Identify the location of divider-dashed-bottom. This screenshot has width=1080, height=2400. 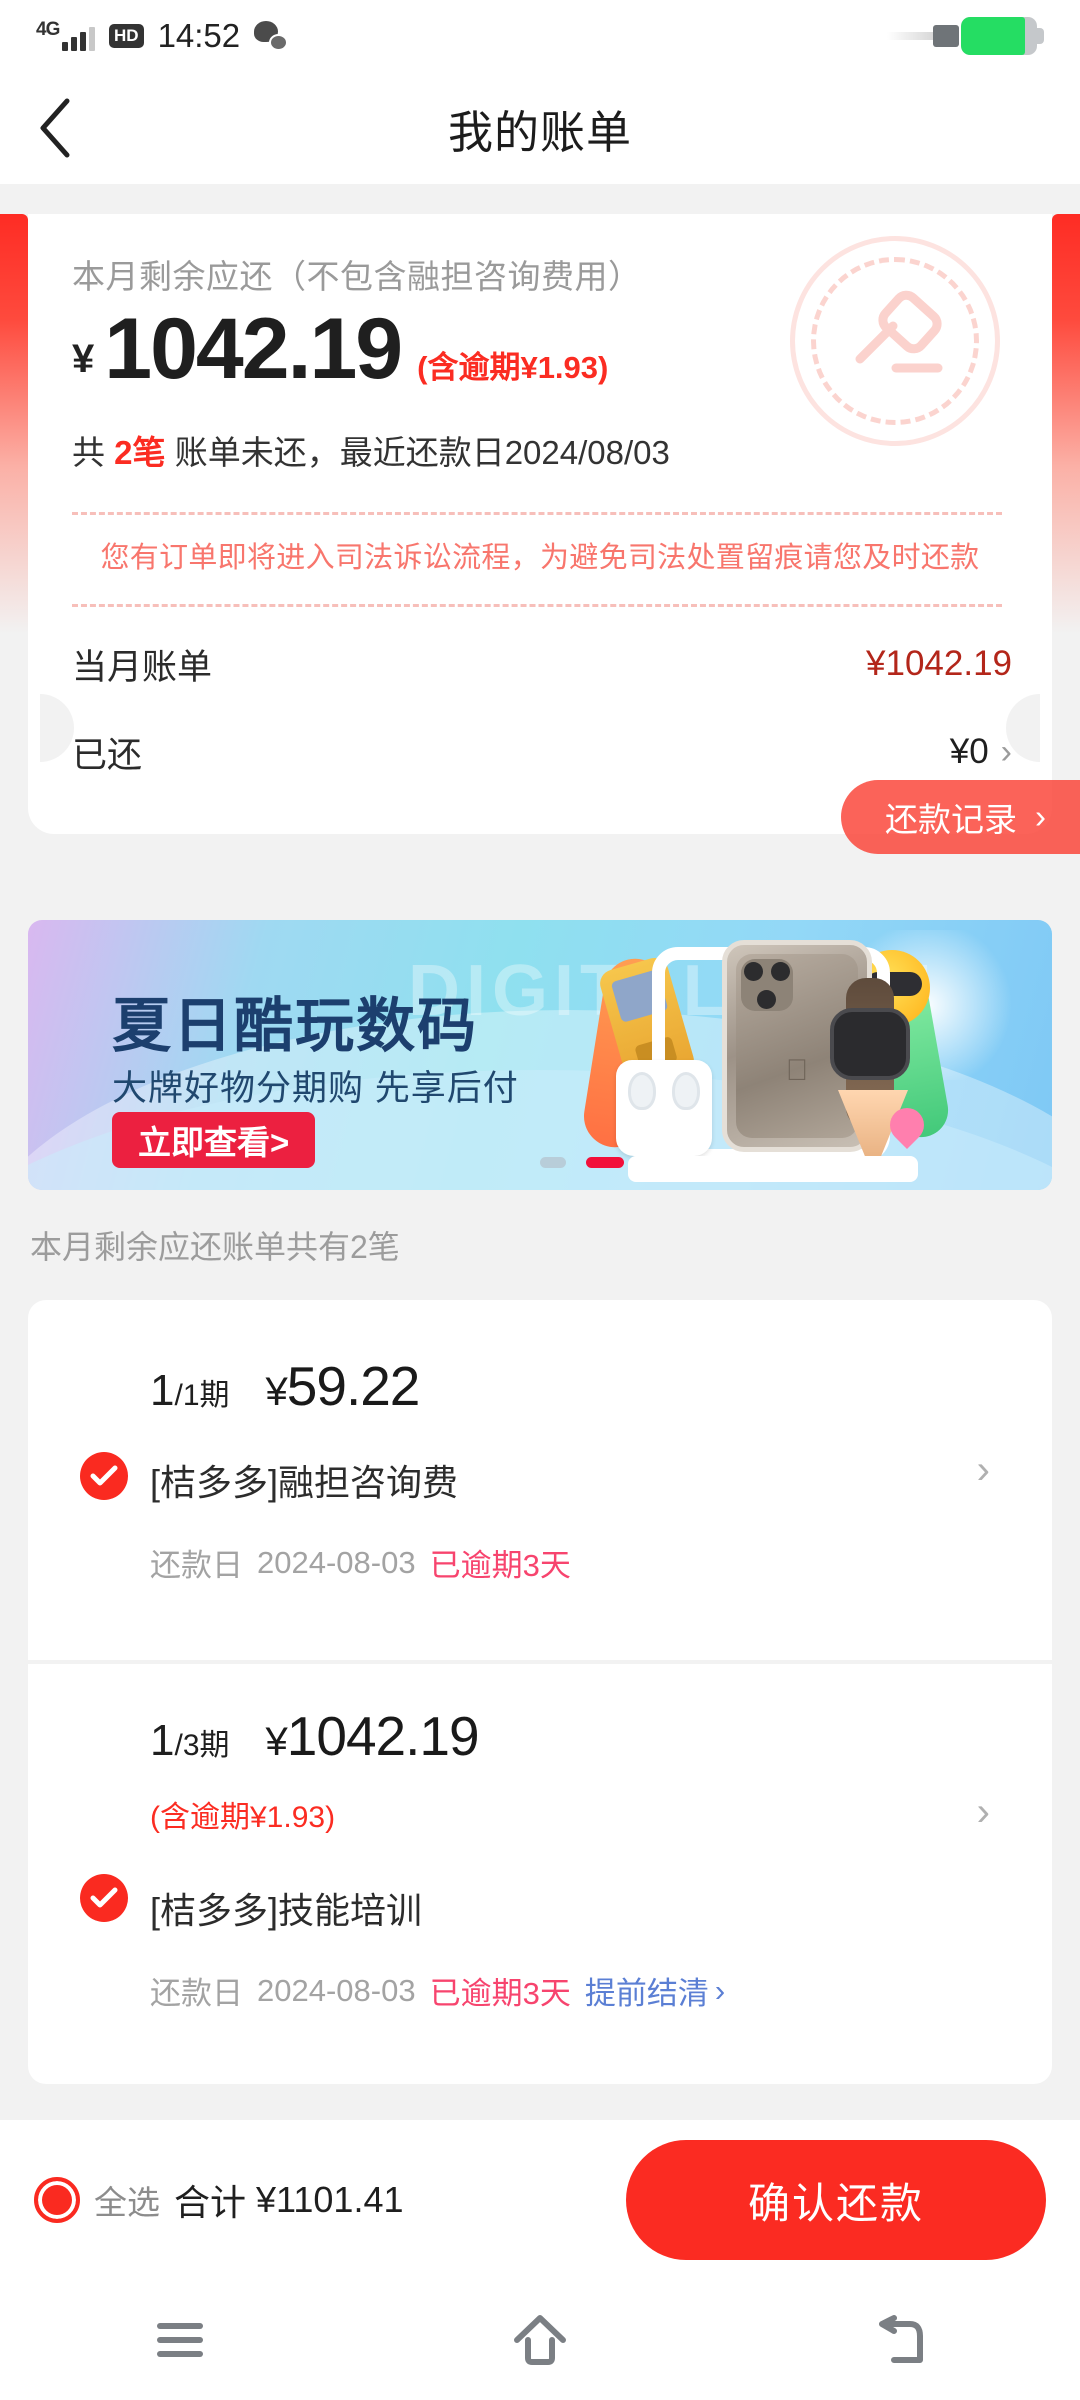
(537, 605).